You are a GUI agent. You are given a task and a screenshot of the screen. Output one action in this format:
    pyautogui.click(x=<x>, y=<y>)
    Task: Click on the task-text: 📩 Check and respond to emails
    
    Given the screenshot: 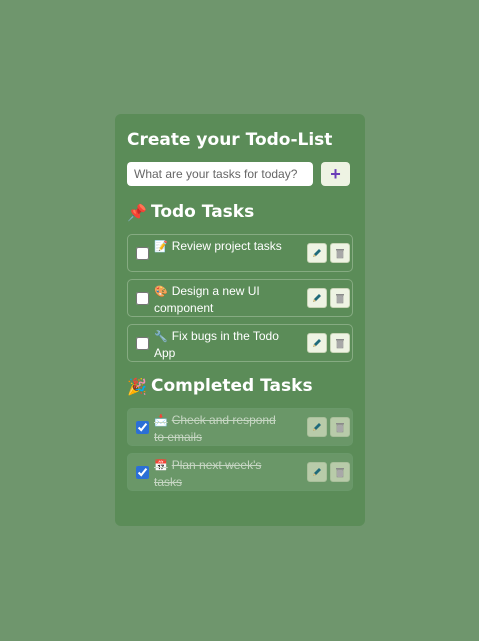 What is the action you would take?
    pyautogui.click(x=221, y=428)
    